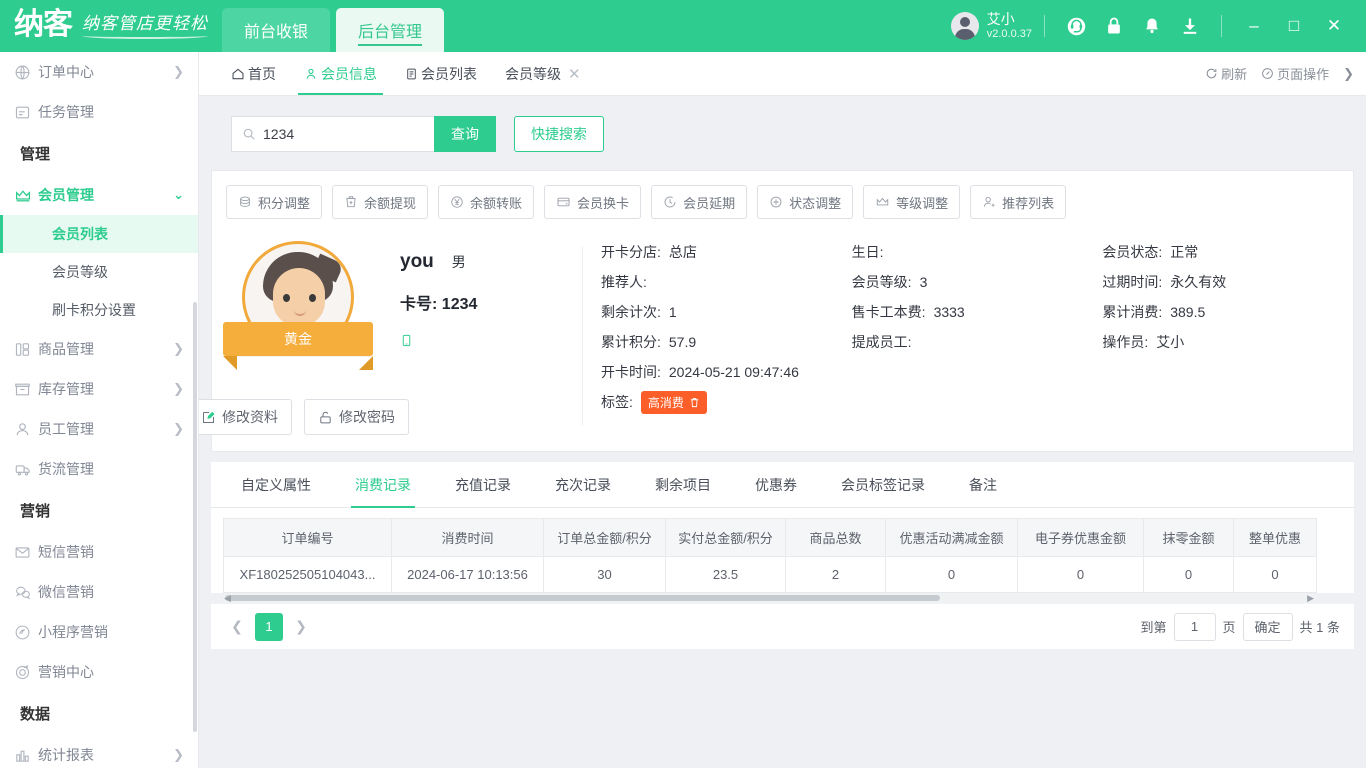 This screenshot has height=768, width=1366. What do you see at coordinates (66, 672) in the screenshot?
I see `sidebar-label: 营销中心` at bounding box center [66, 672].